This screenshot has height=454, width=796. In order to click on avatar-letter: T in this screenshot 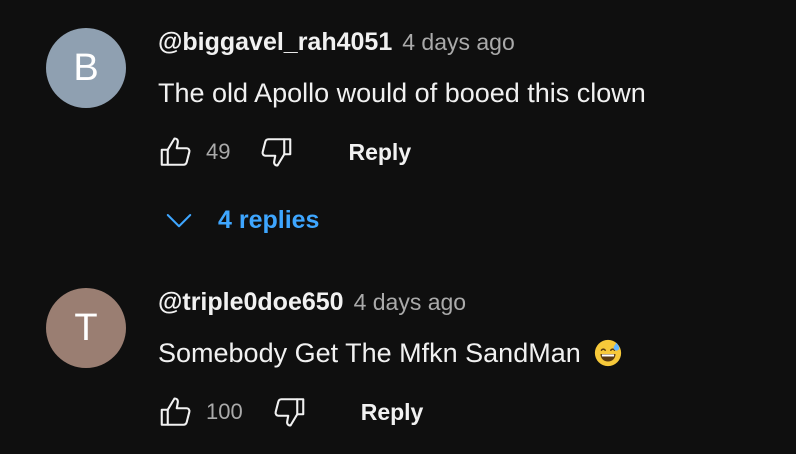, I will do `click(86, 327)`.